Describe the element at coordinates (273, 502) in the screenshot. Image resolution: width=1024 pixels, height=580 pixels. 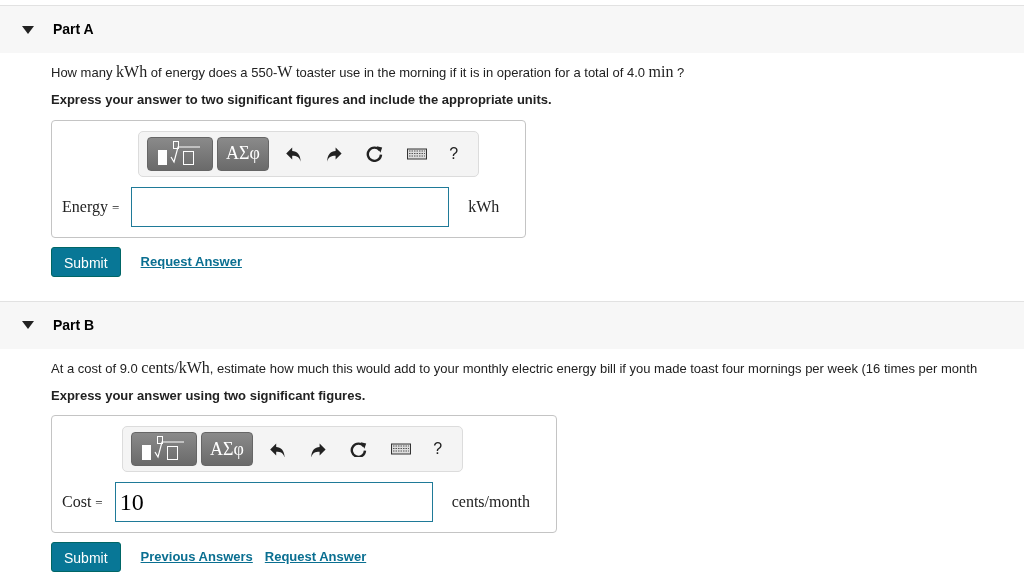
I see `answer-field: 10` at that location.